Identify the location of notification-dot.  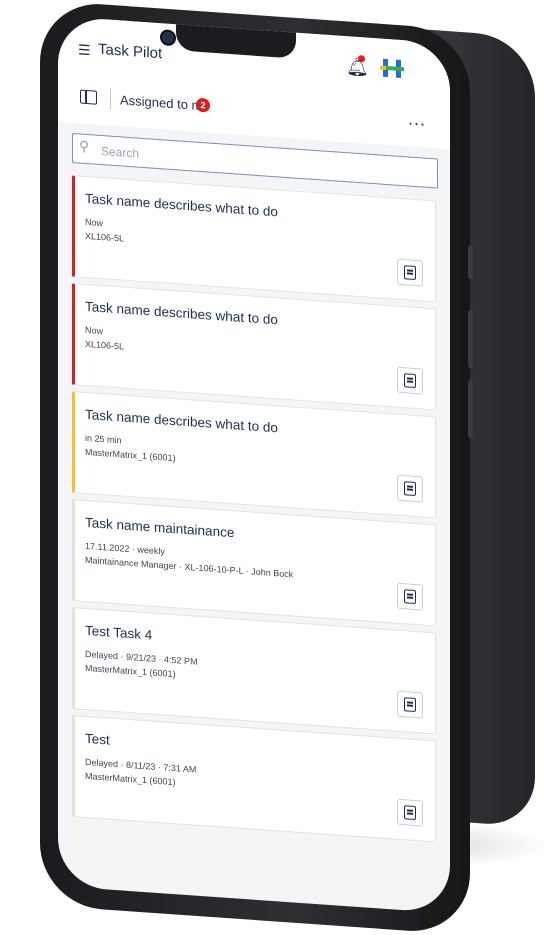
(361, 58).